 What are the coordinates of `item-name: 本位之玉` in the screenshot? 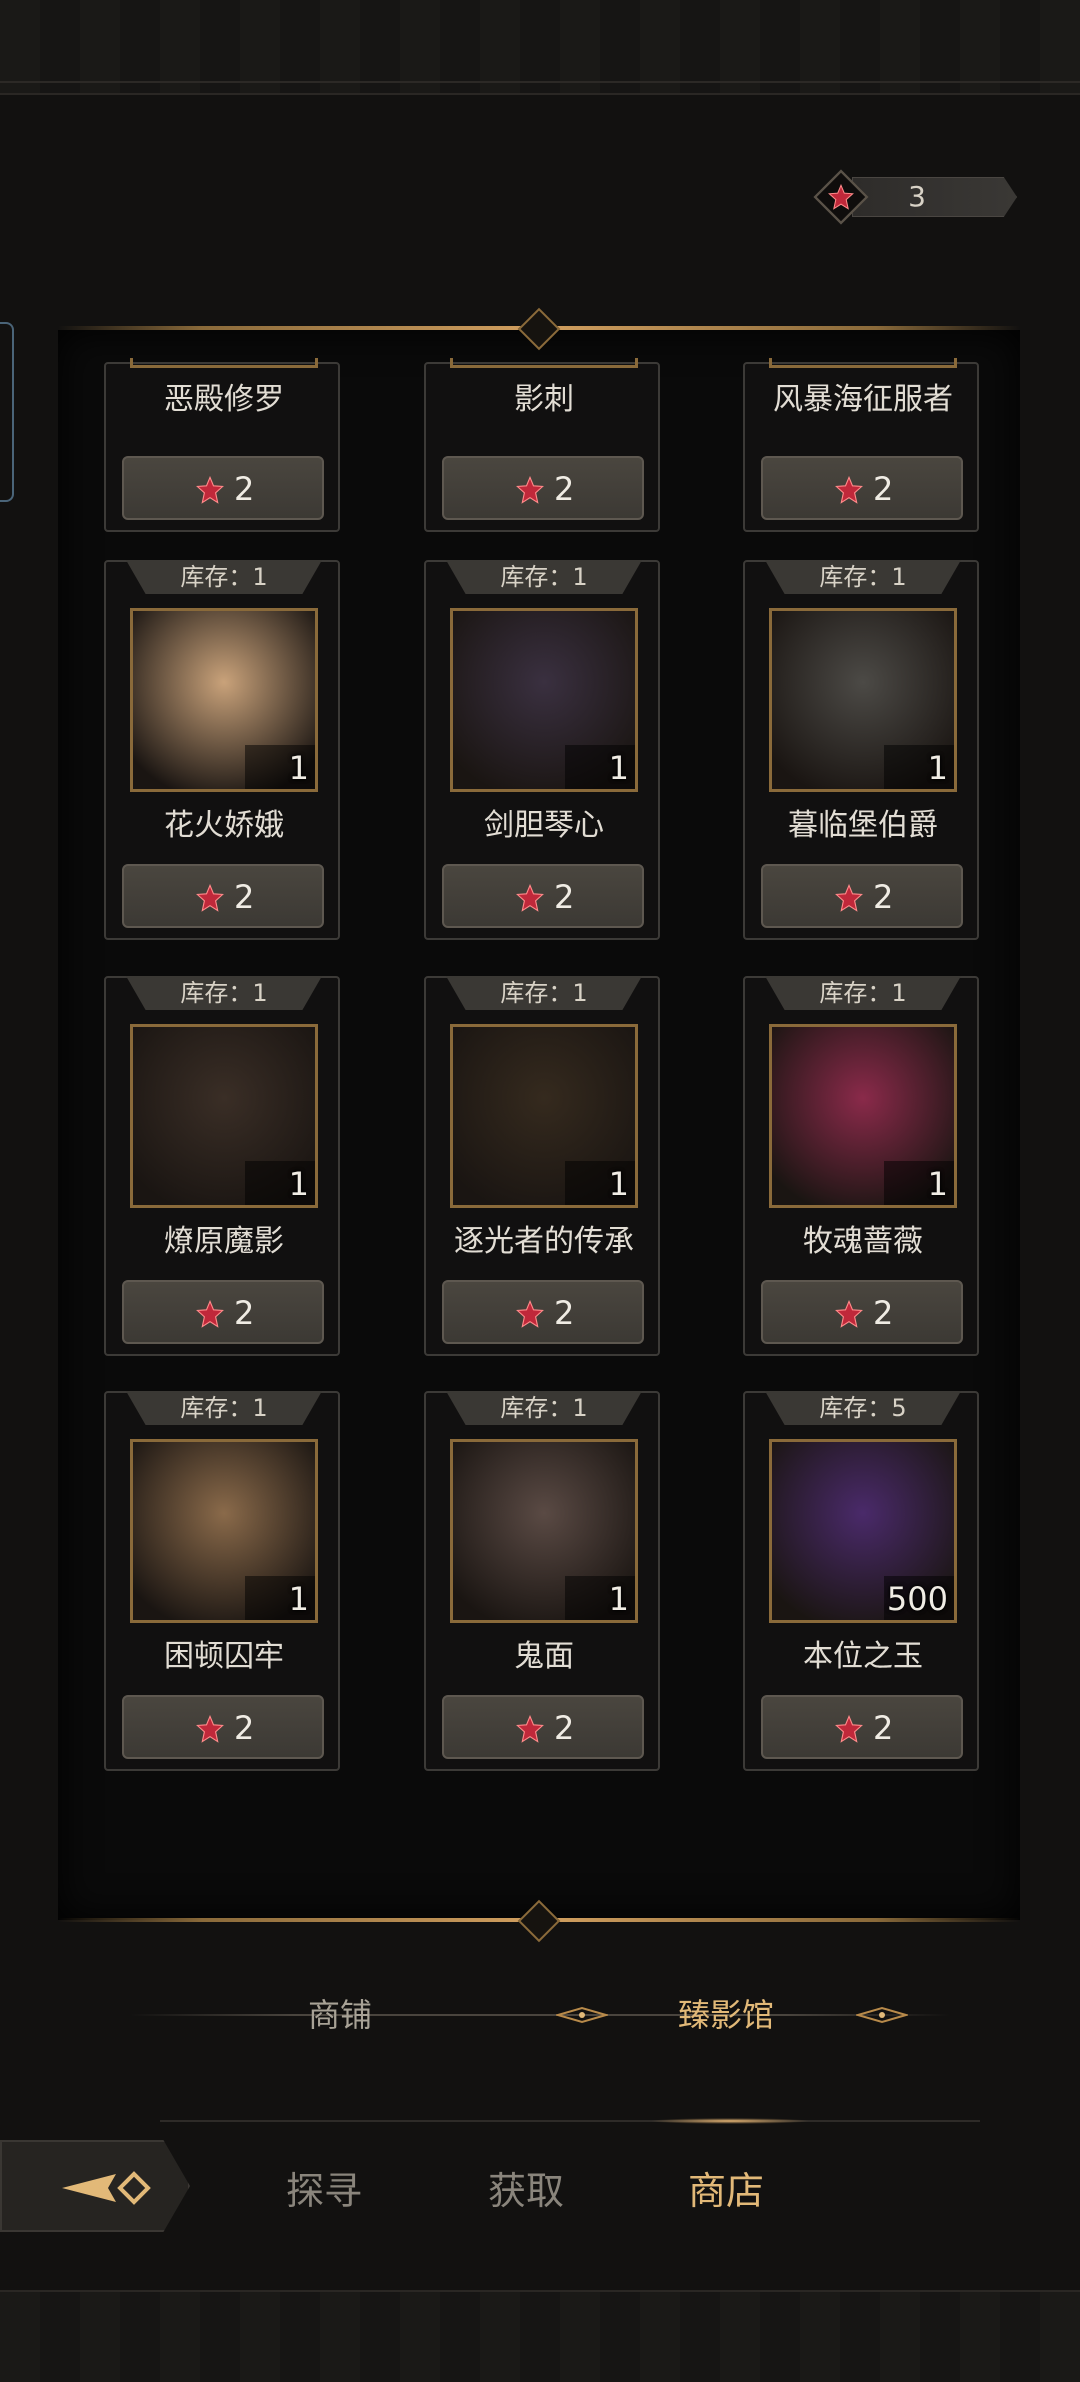 It's located at (863, 1656).